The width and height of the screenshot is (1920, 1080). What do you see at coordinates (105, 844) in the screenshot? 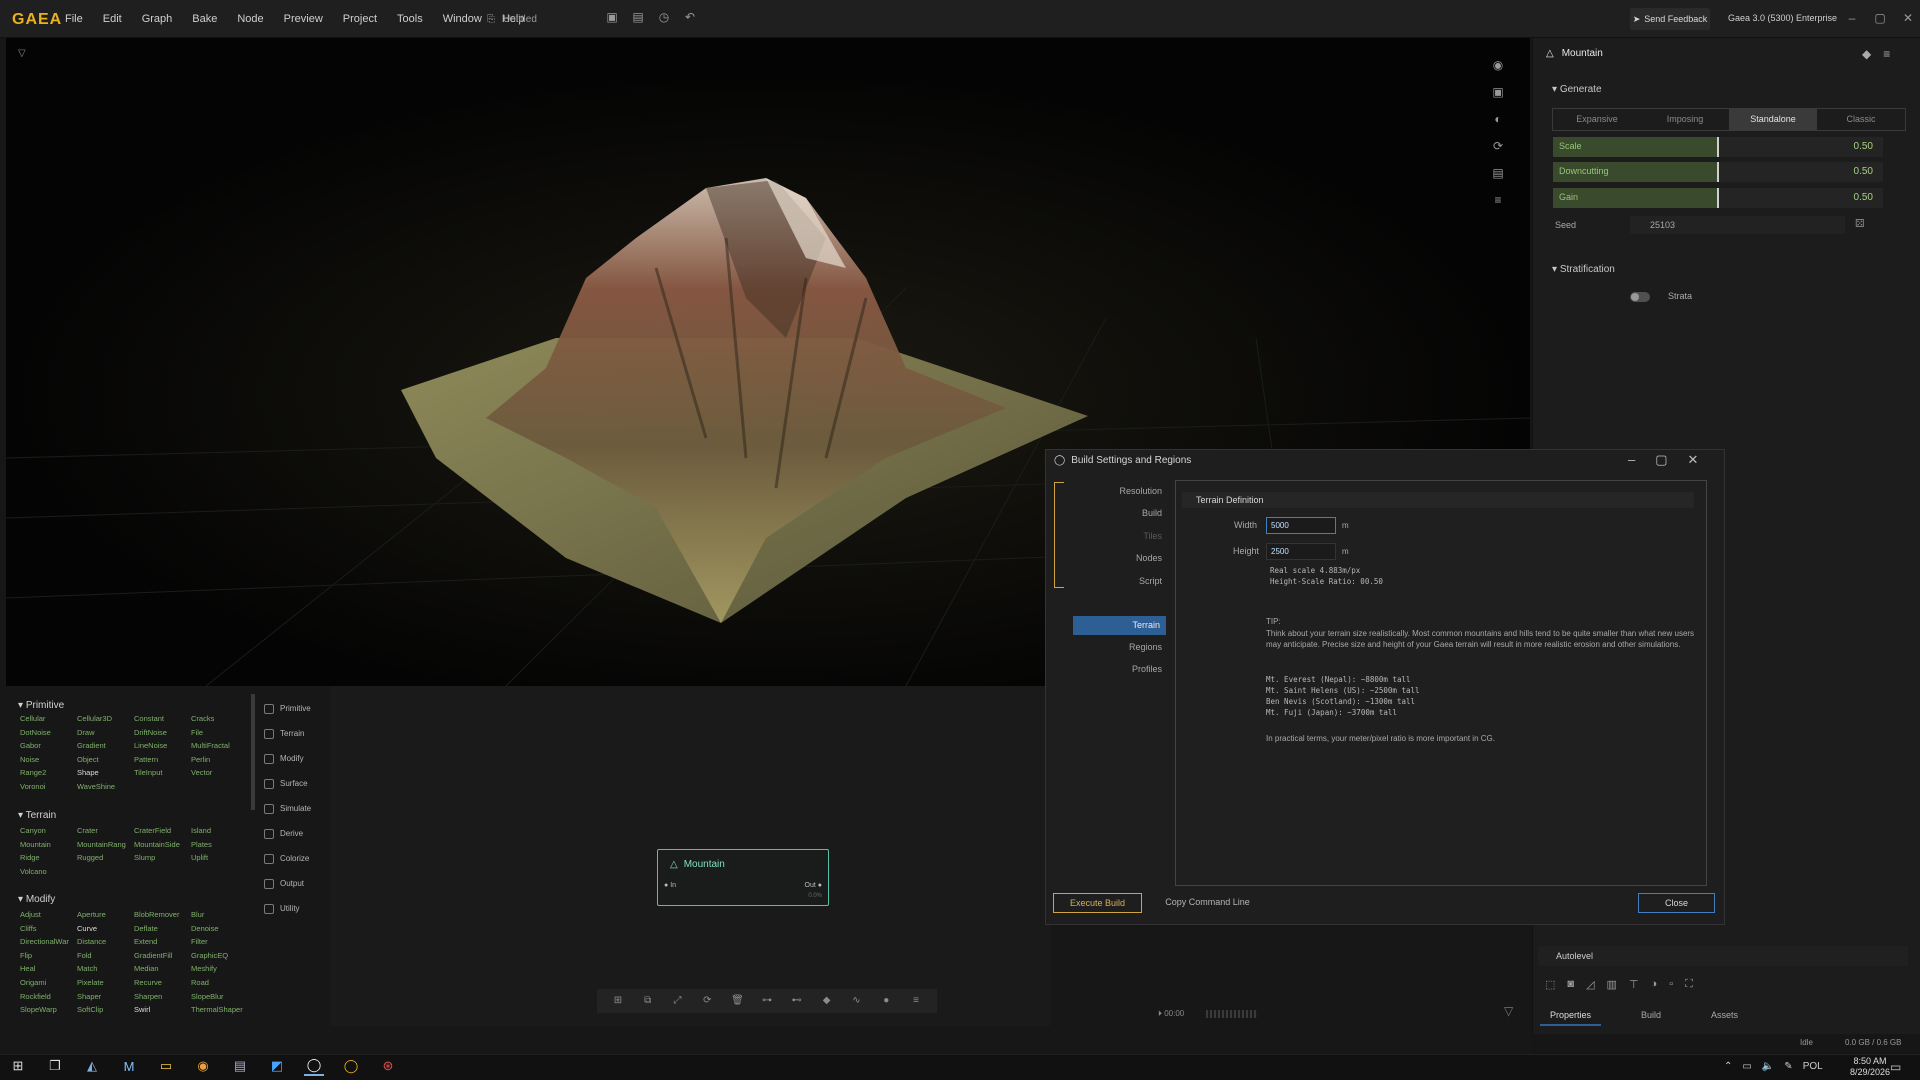
I see `node-item-mountainrang: MountainRang` at bounding box center [105, 844].